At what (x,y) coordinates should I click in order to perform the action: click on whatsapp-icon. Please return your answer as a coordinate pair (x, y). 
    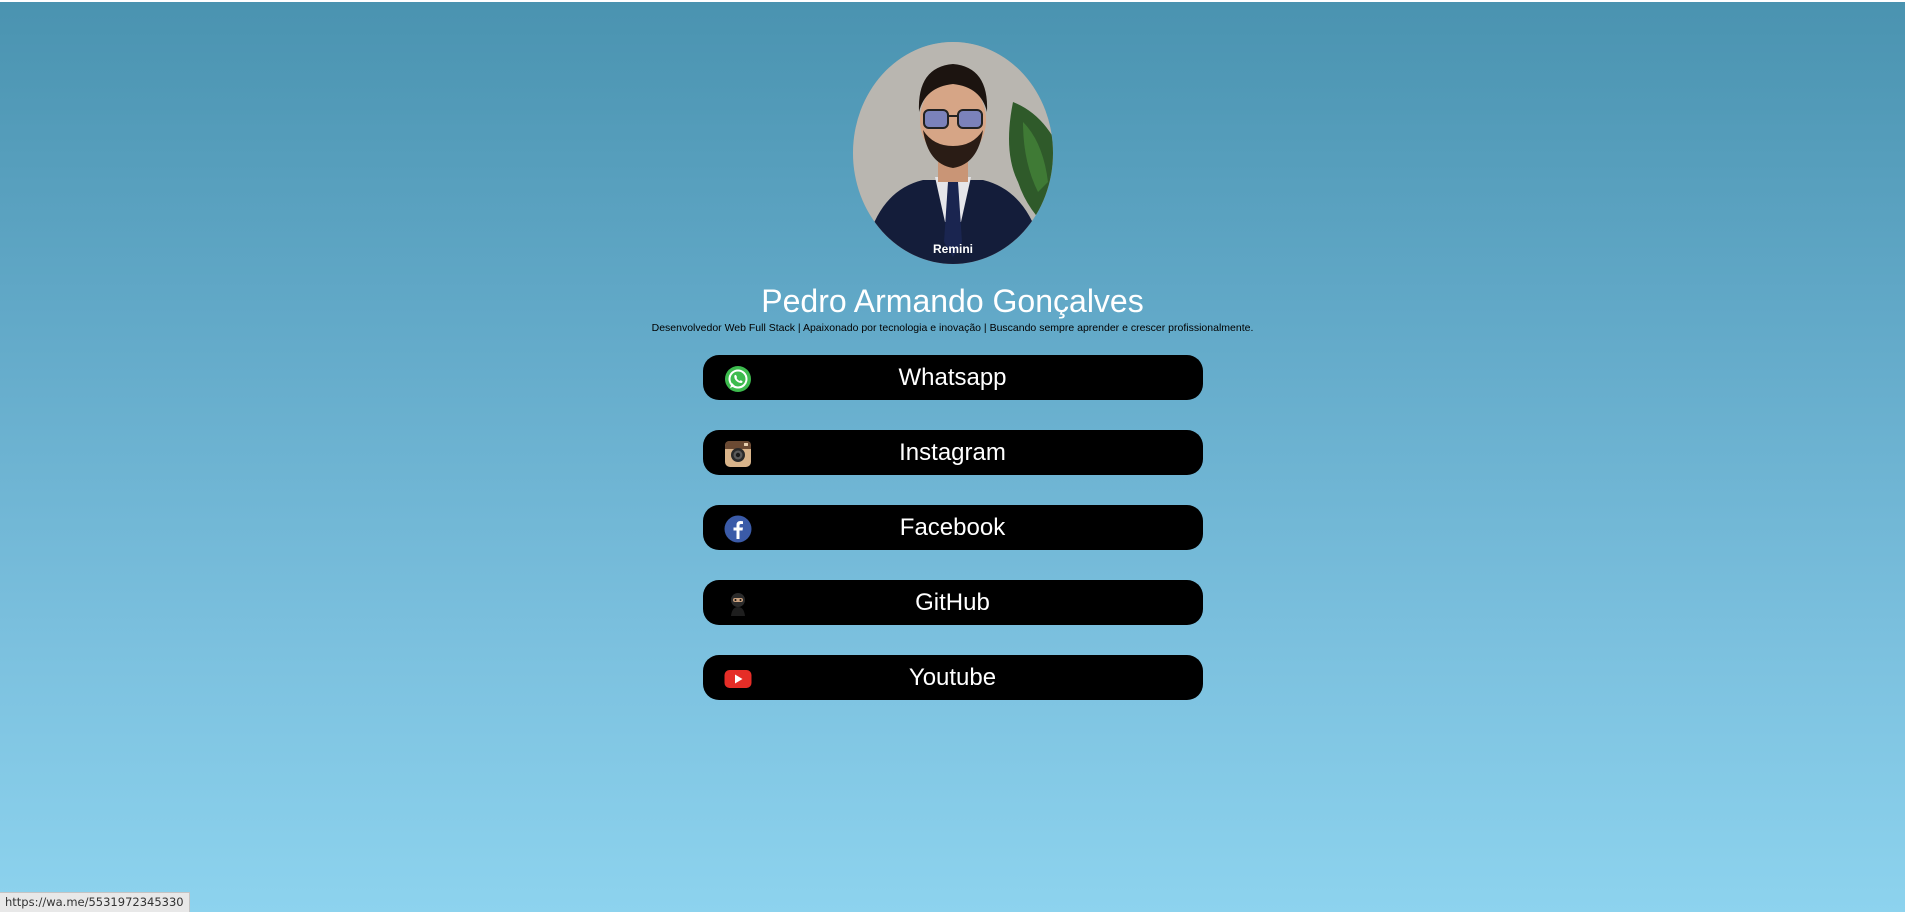
    Looking at the image, I should click on (737, 379).